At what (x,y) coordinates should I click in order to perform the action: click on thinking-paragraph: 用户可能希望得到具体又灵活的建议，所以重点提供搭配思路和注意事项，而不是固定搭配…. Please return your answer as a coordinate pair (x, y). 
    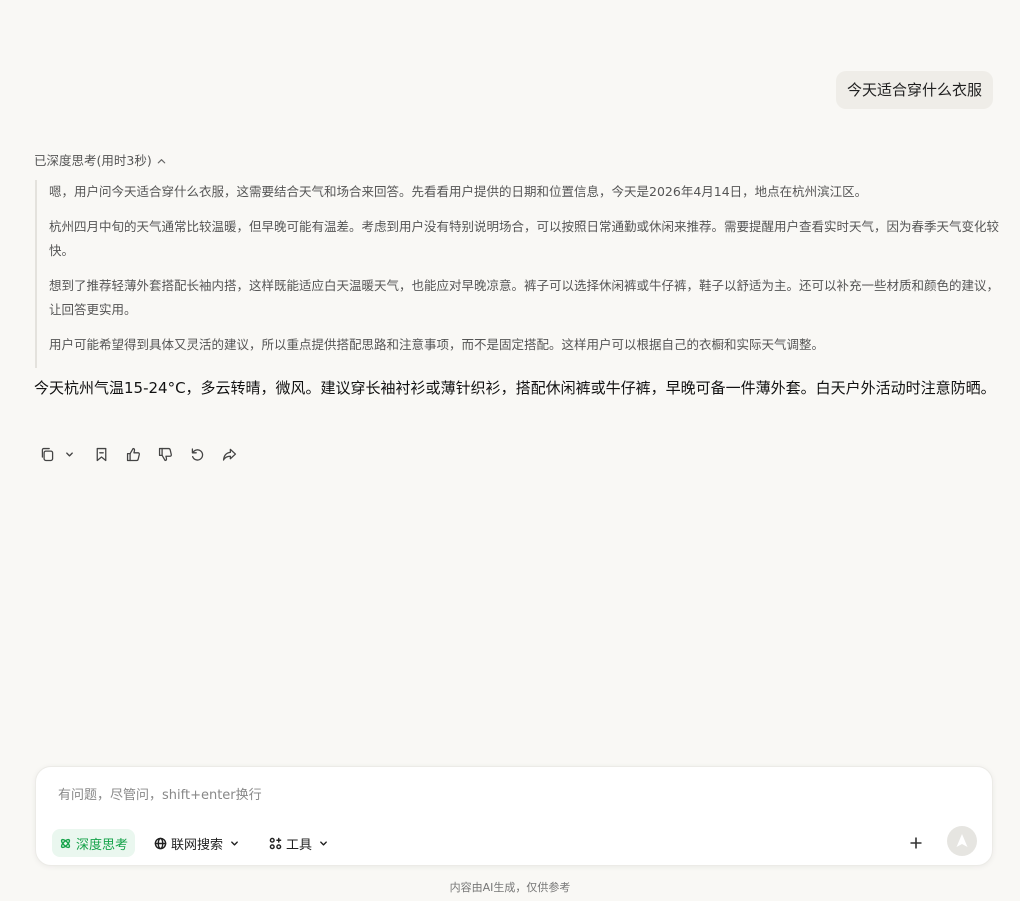
    Looking at the image, I should click on (437, 344).